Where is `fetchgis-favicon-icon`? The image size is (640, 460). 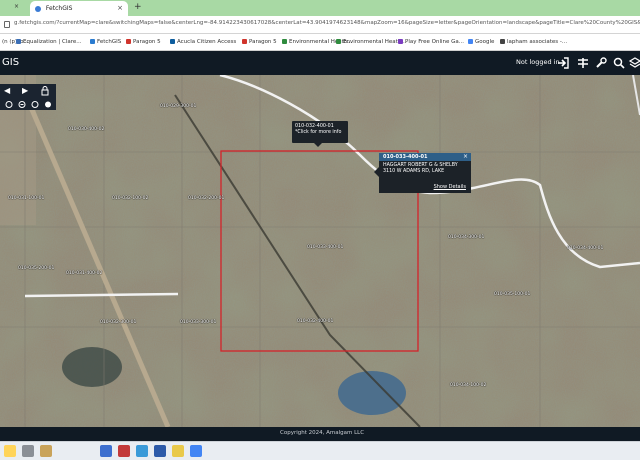
fetchgis-favicon-icon is located at coordinates (38, 8).